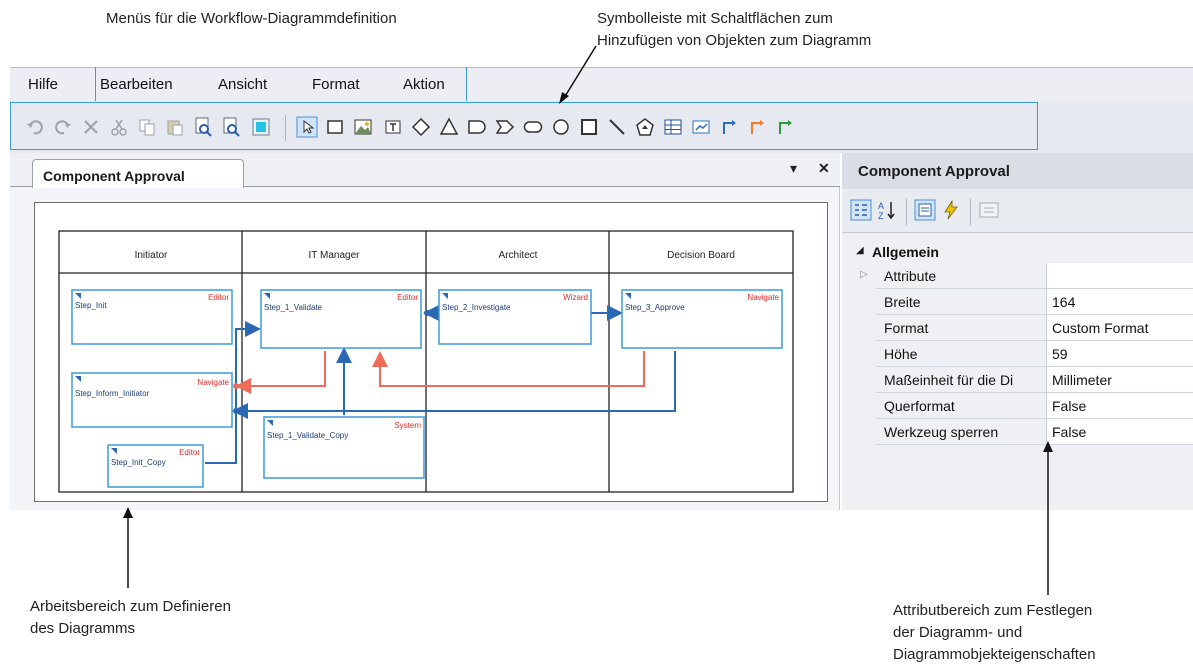  I want to click on lane-header-decision-board: Decision Board, so click(701, 255).